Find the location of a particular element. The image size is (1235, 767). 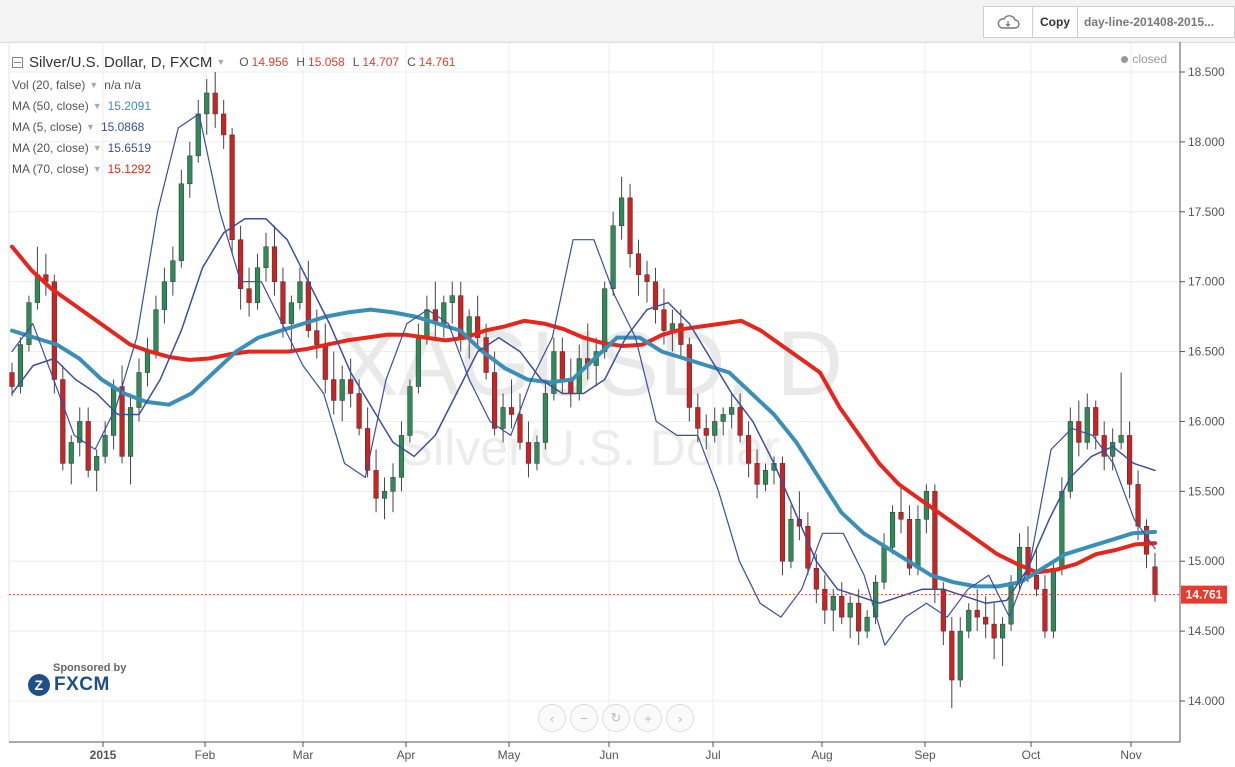

scroll-right-button: › is located at coordinates (680, 718).